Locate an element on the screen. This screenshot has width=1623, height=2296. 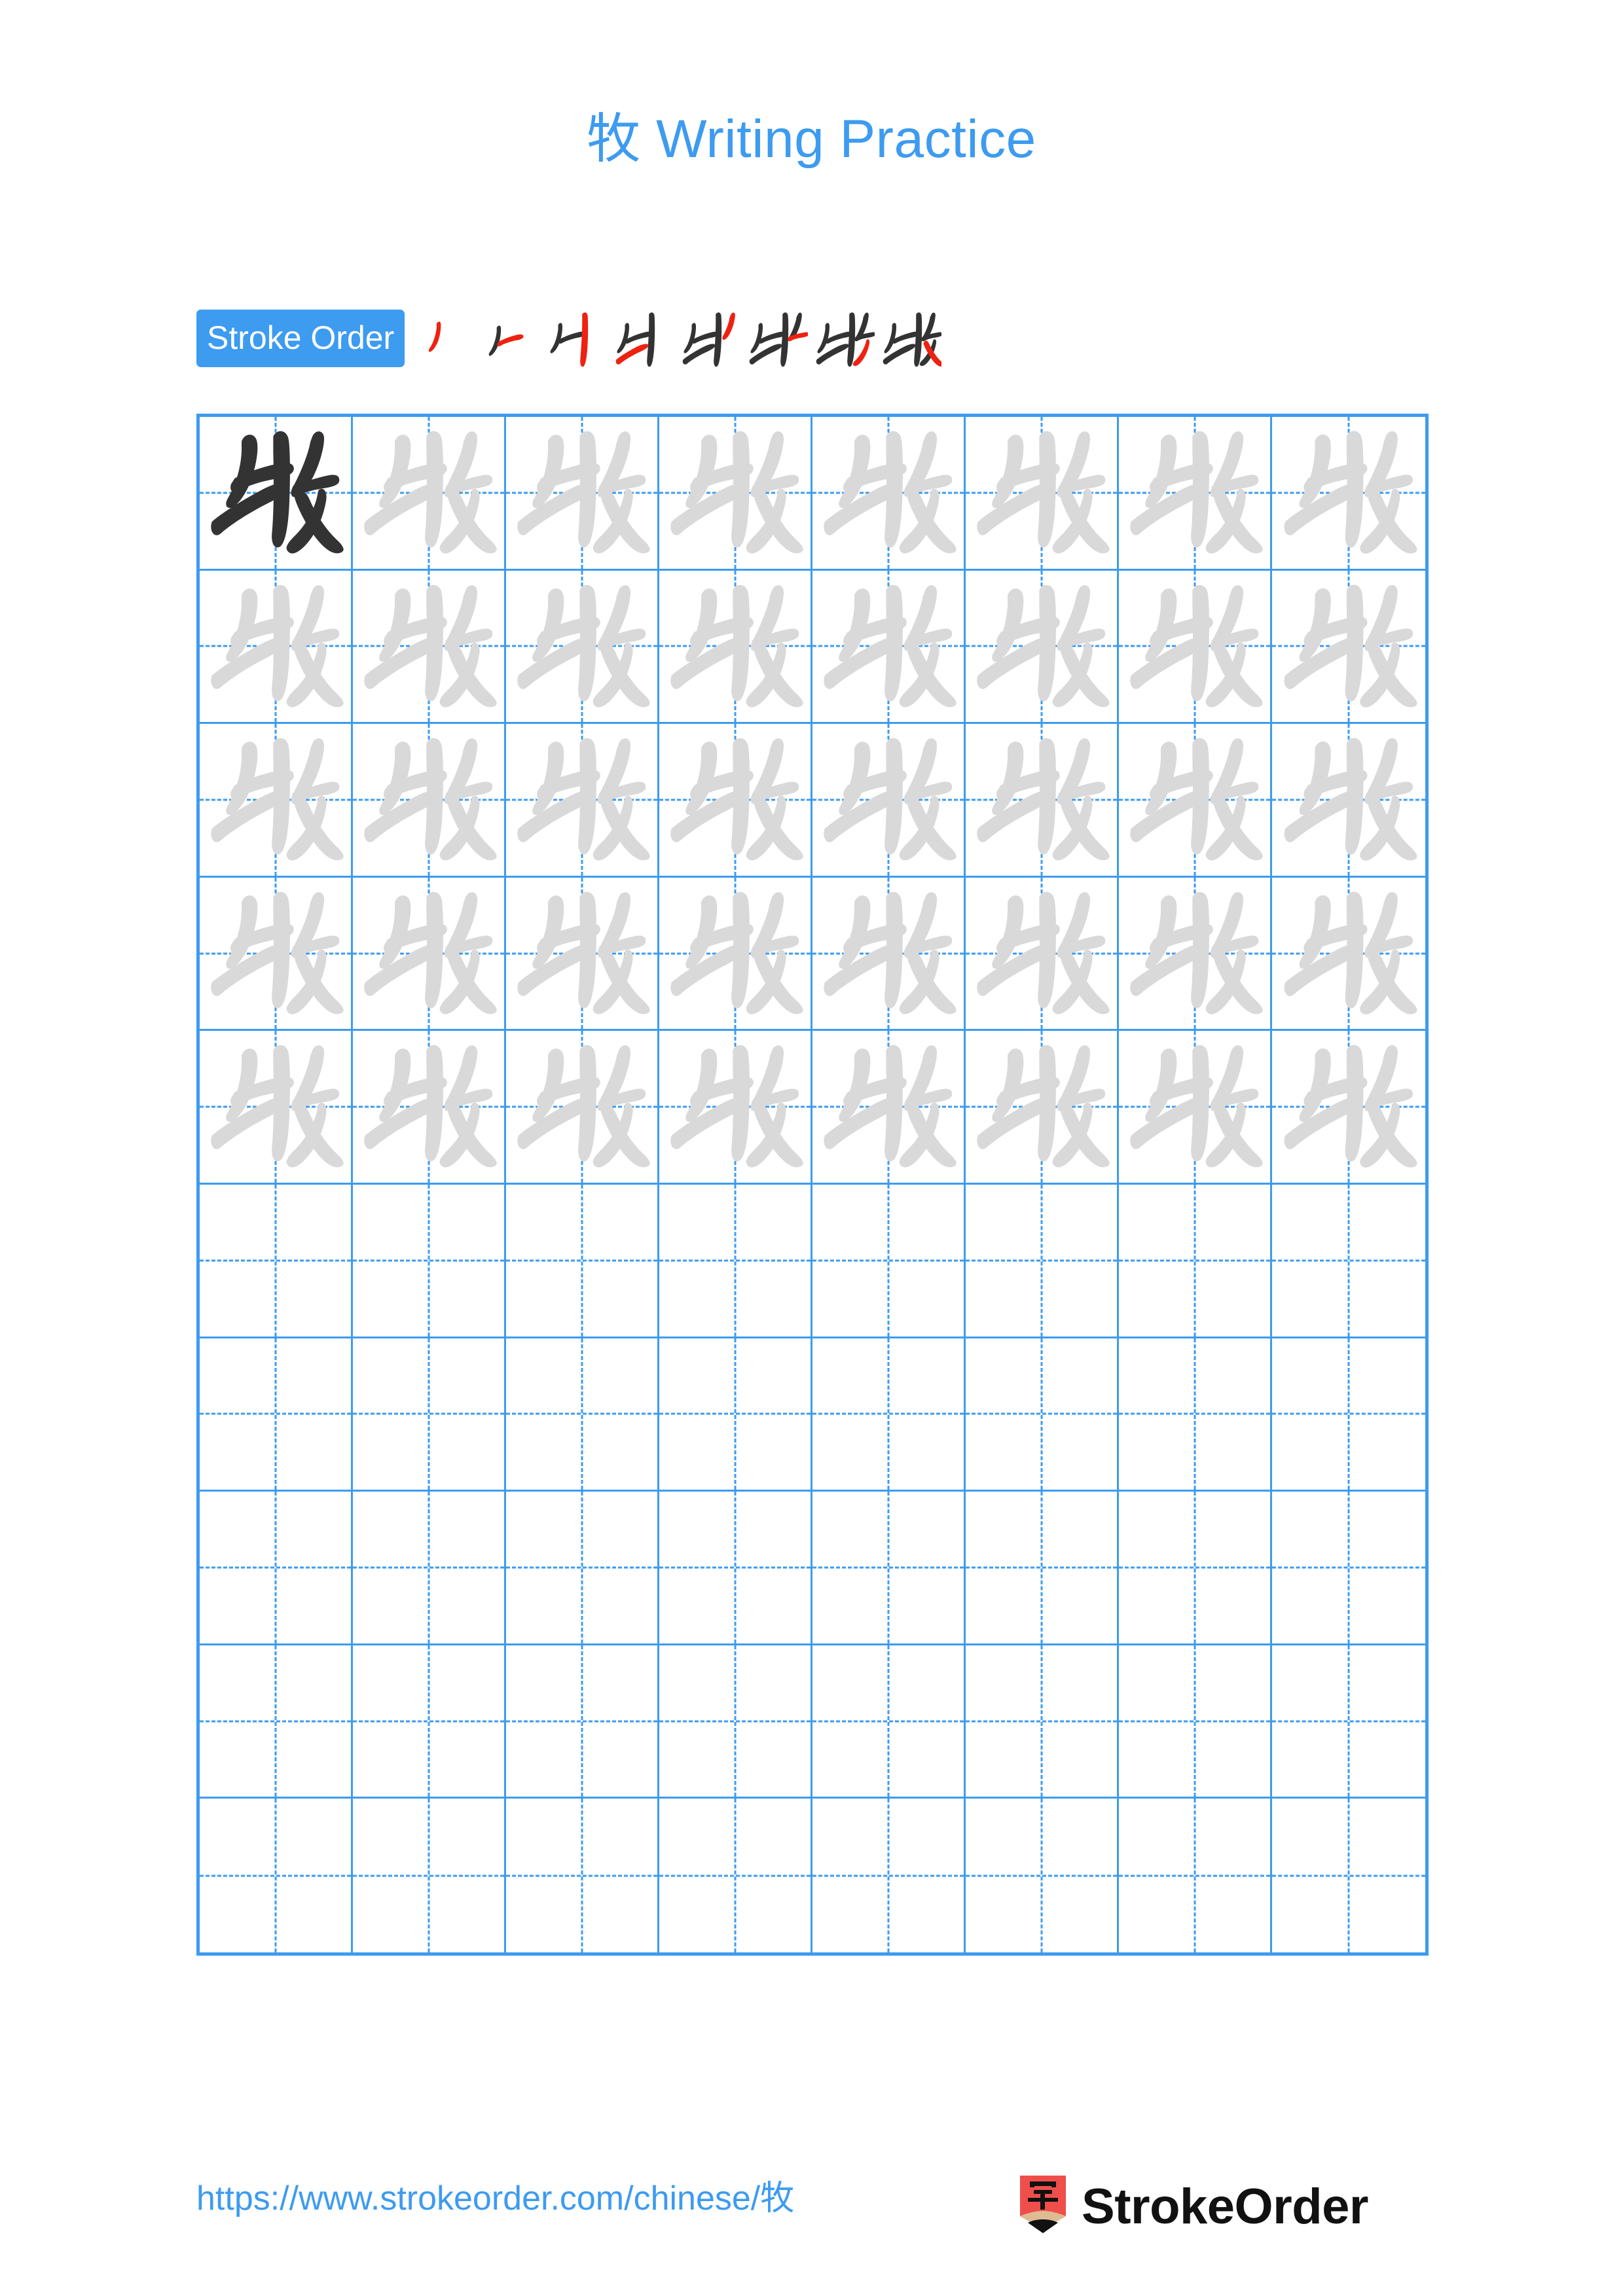
practice-cell-r5c1 is located at coordinates (276, 1108).